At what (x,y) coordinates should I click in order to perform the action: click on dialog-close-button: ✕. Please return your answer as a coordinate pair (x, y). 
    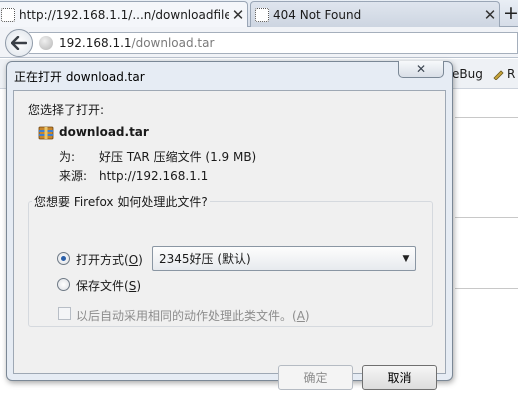
    Looking at the image, I should click on (421, 69).